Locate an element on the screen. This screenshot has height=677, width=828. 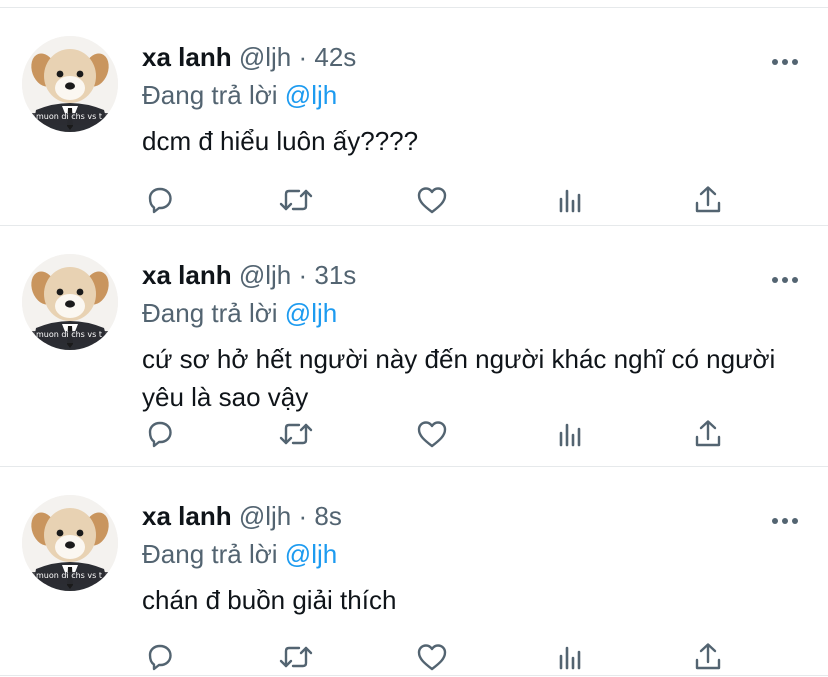
tweet-text: chán đ buồn giải thích is located at coordinates (269, 600).